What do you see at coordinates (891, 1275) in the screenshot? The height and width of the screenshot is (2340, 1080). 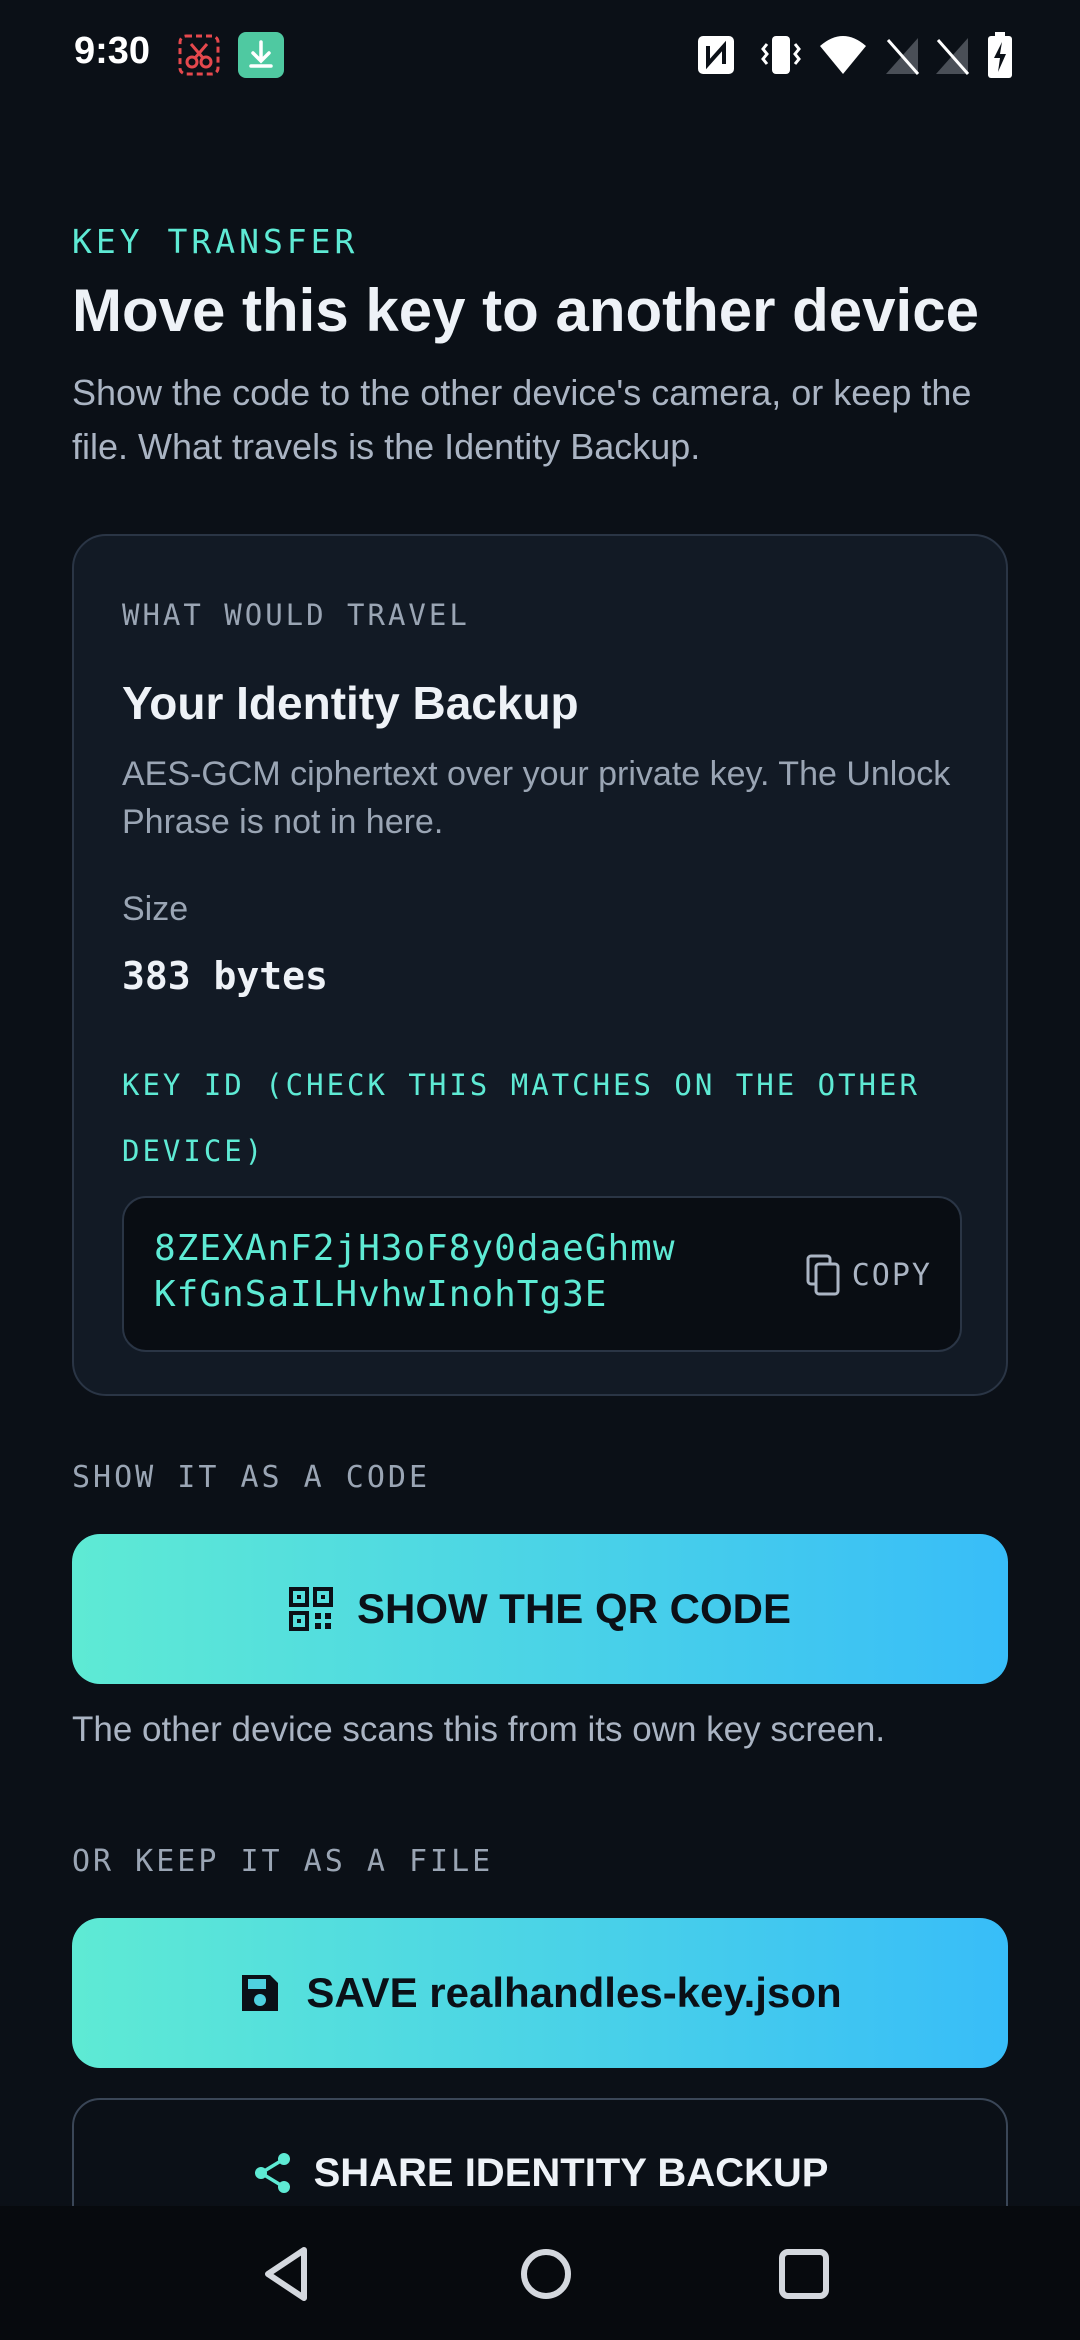 I see `copy-label: COPY` at bounding box center [891, 1275].